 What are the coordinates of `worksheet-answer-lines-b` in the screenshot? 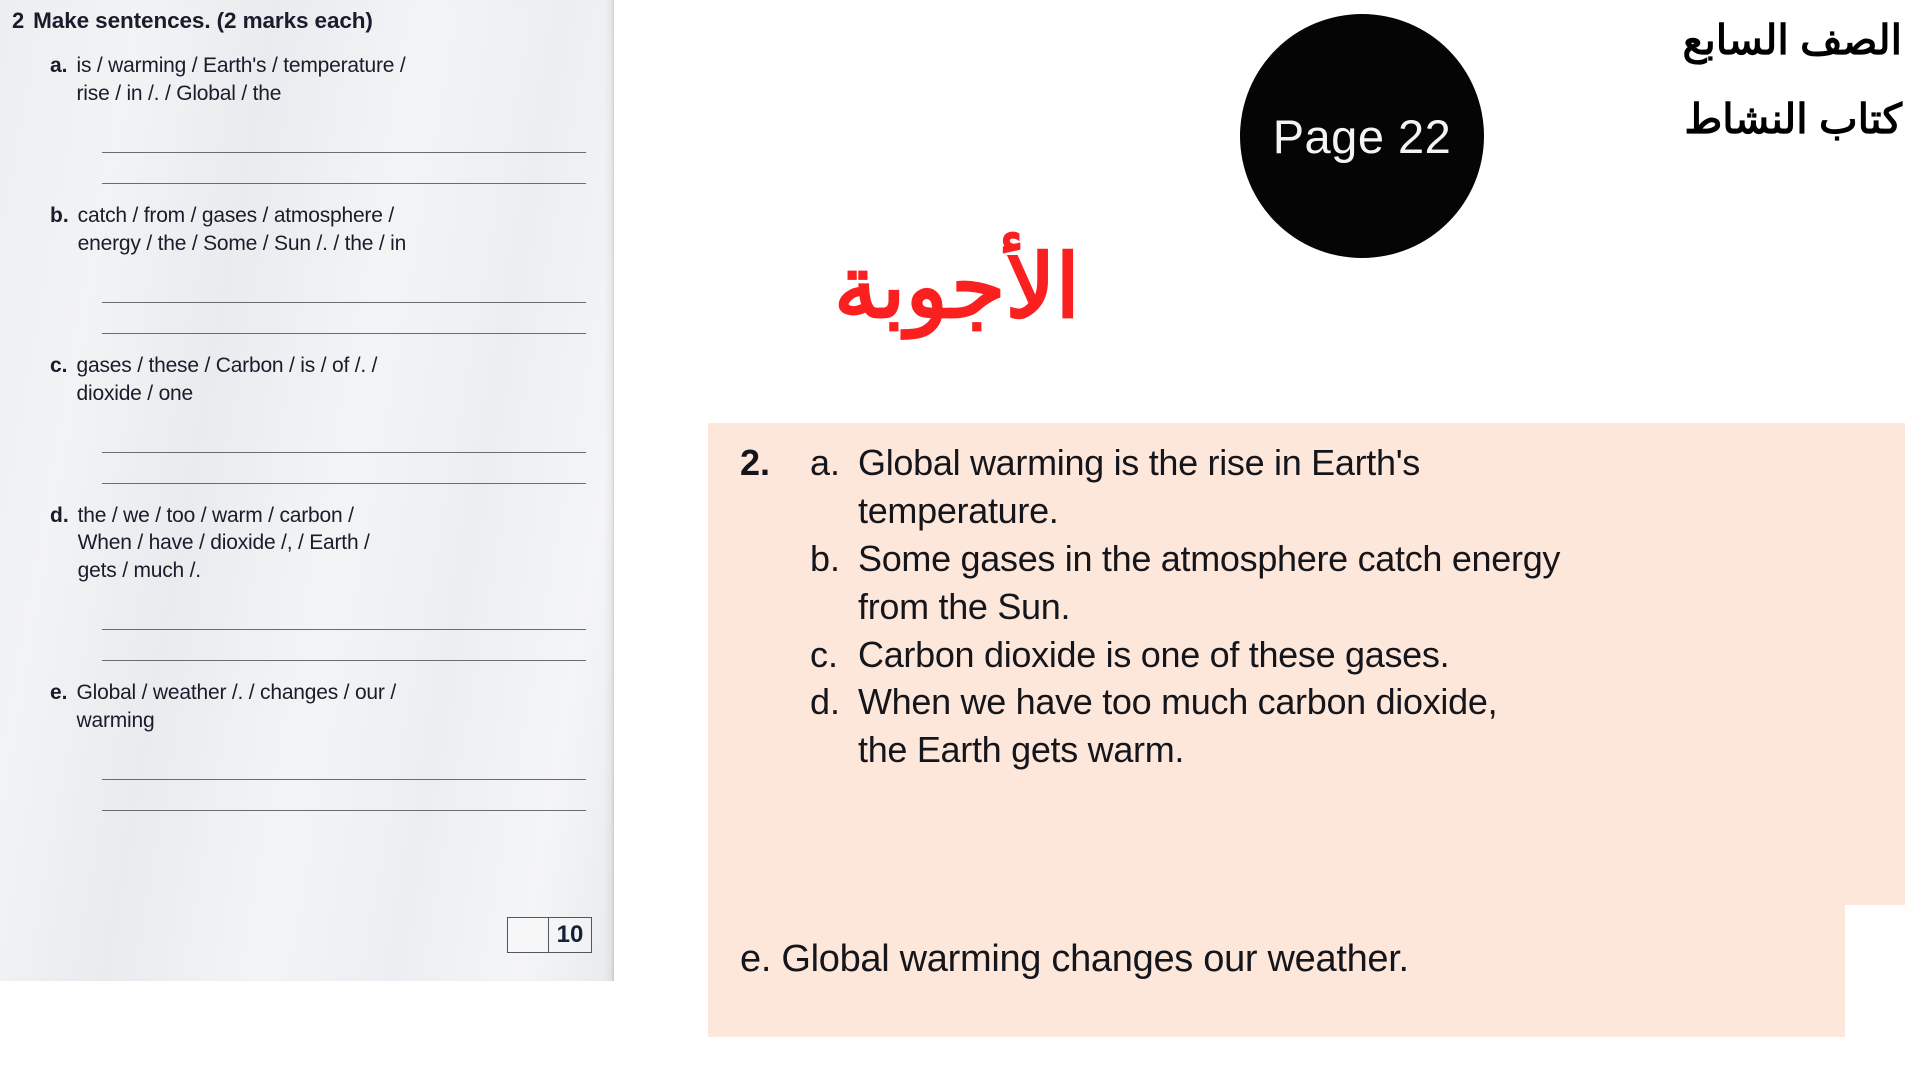 It's located at (308, 303).